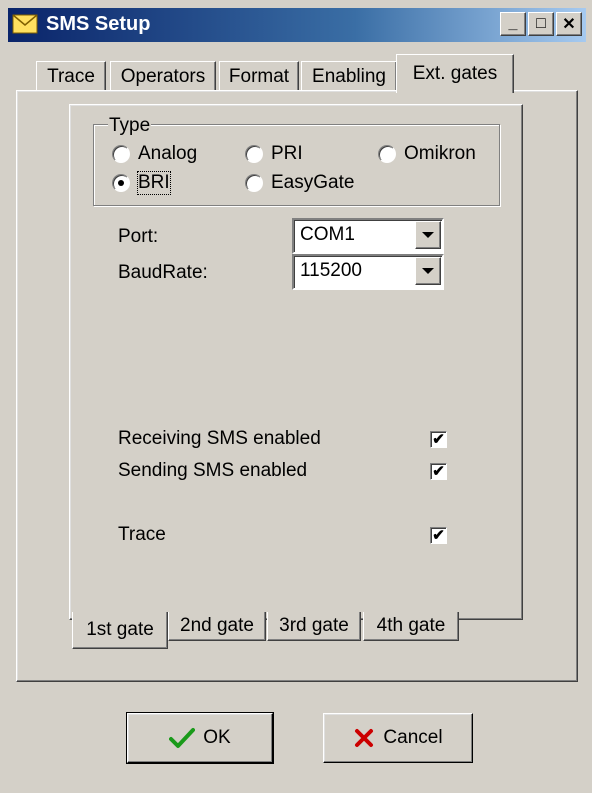 This screenshot has height=793, width=592. What do you see at coordinates (130, 126) in the screenshot?
I see `type-group-legend: Type` at bounding box center [130, 126].